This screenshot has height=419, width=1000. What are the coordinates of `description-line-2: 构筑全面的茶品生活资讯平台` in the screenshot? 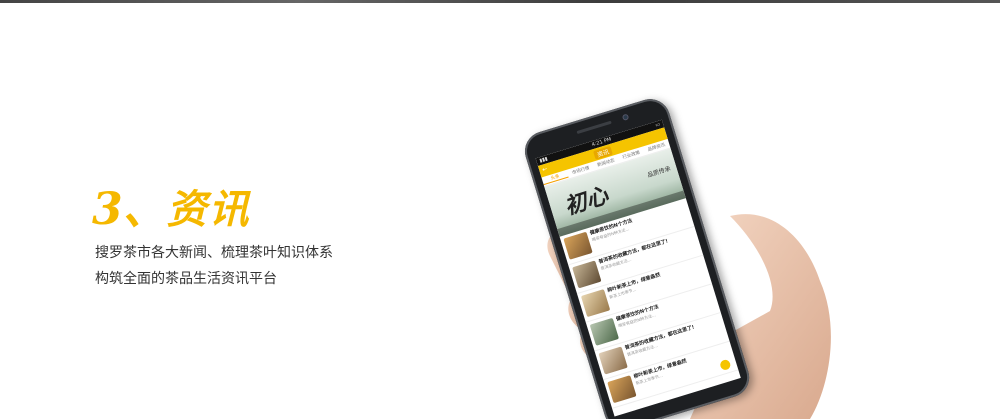 It's located at (186, 279).